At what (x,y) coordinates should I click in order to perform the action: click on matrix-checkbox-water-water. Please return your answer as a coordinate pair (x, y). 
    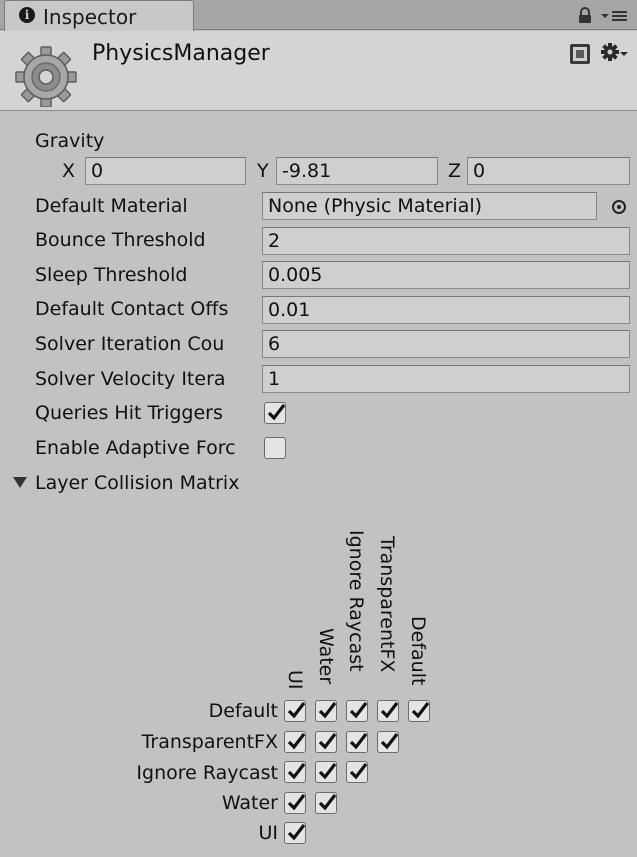
    Looking at the image, I should click on (326, 803).